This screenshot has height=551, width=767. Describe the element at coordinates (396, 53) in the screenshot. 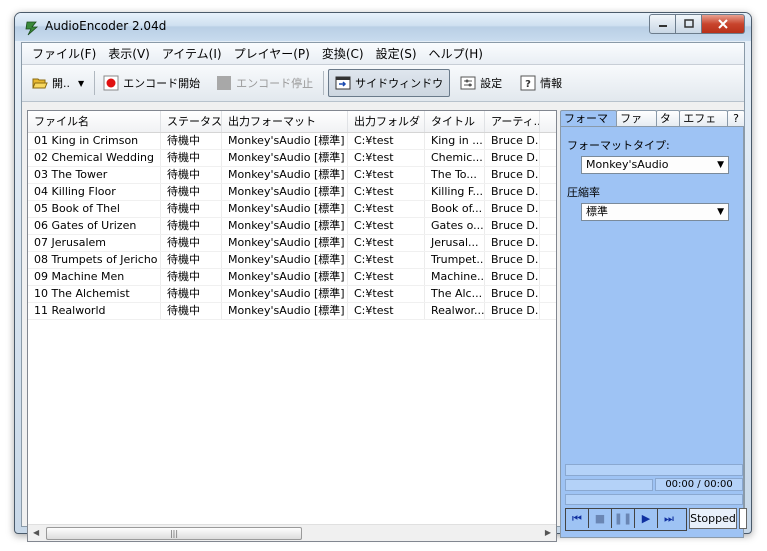

I see `menu-settings: 設定(S)` at that location.